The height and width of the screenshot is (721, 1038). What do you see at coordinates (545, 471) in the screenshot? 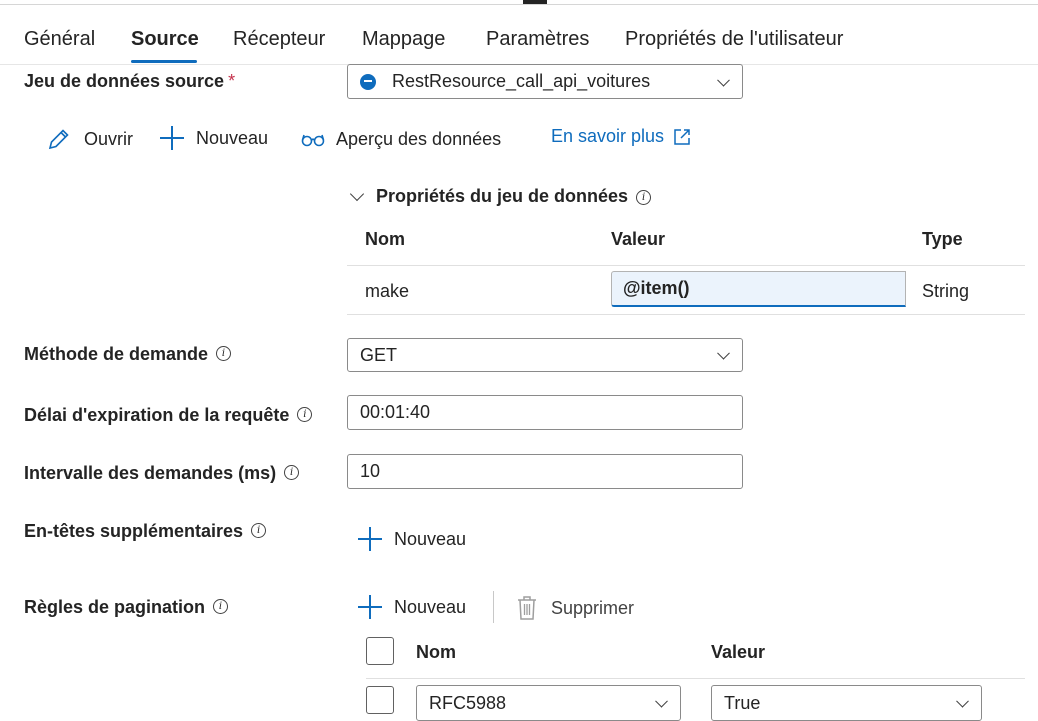
I see `request-interval-input: 10` at bounding box center [545, 471].